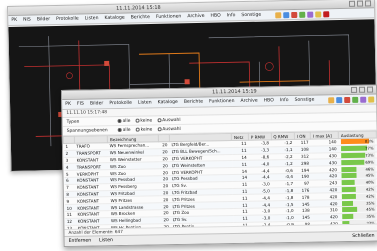 The image size is (377, 251). Describe the element at coordinates (234, 92) in the screenshot. I see `list-title: 11.11.2014 15:19` at that location.